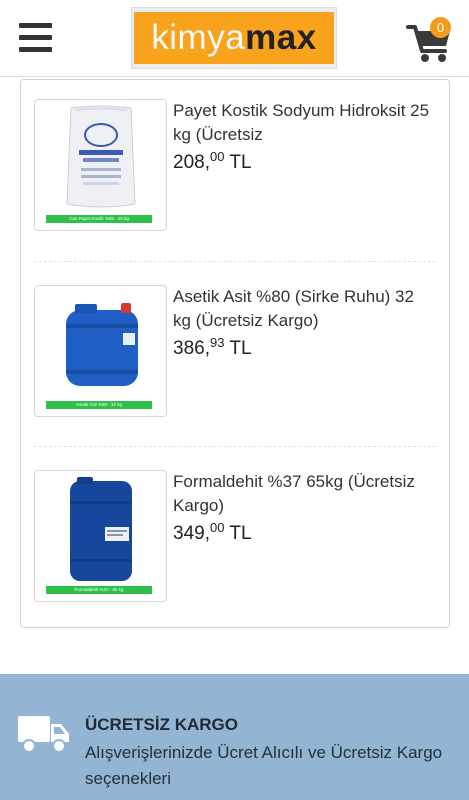  I want to click on product-image: Can Payet Kostik %99 - 25 kg, so click(100, 165).